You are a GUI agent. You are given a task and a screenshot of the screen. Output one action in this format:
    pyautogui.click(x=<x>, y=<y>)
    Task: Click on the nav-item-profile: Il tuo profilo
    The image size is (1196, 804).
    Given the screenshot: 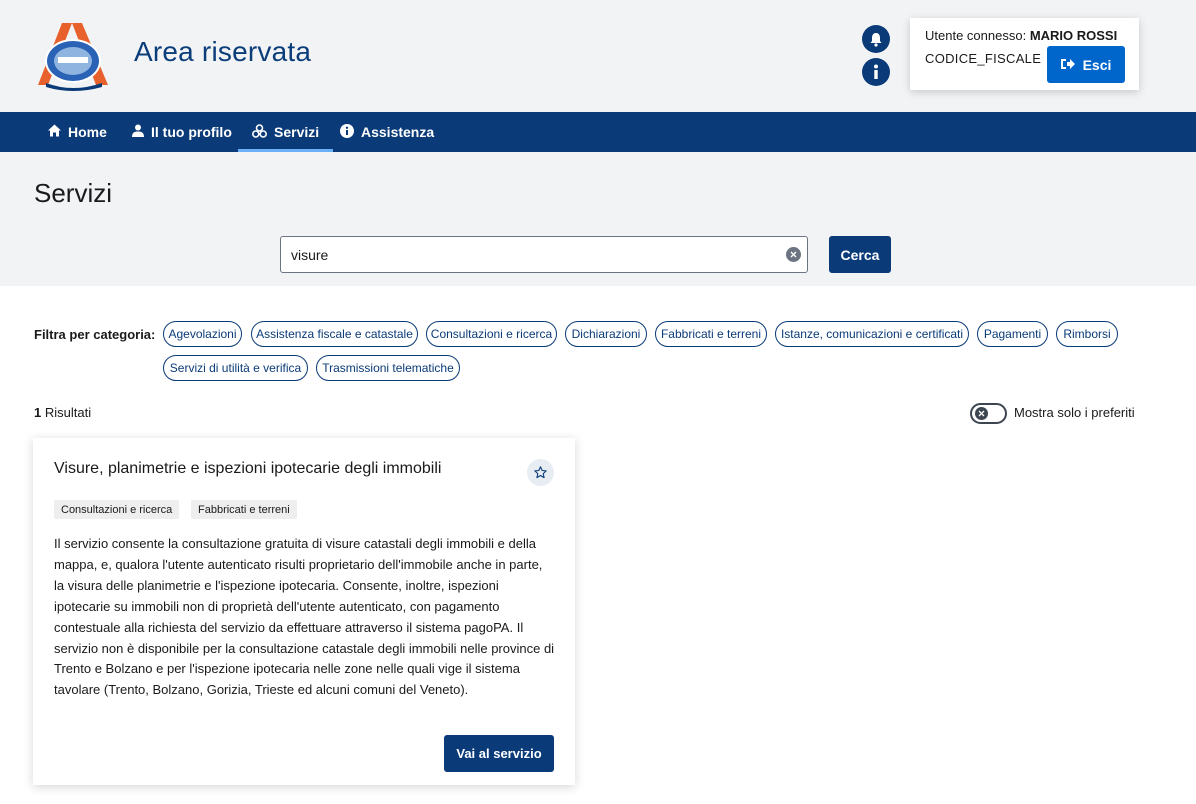 What is the action you would take?
    pyautogui.click(x=182, y=132)
    